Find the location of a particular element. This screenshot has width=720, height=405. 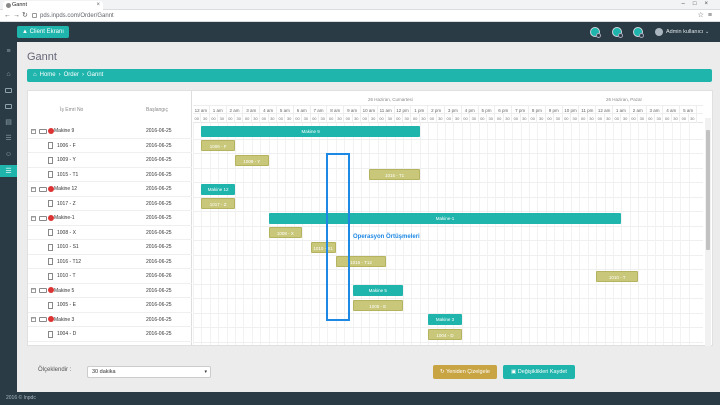

task-bar: 1004 - D is located at coordinates (445, 334).